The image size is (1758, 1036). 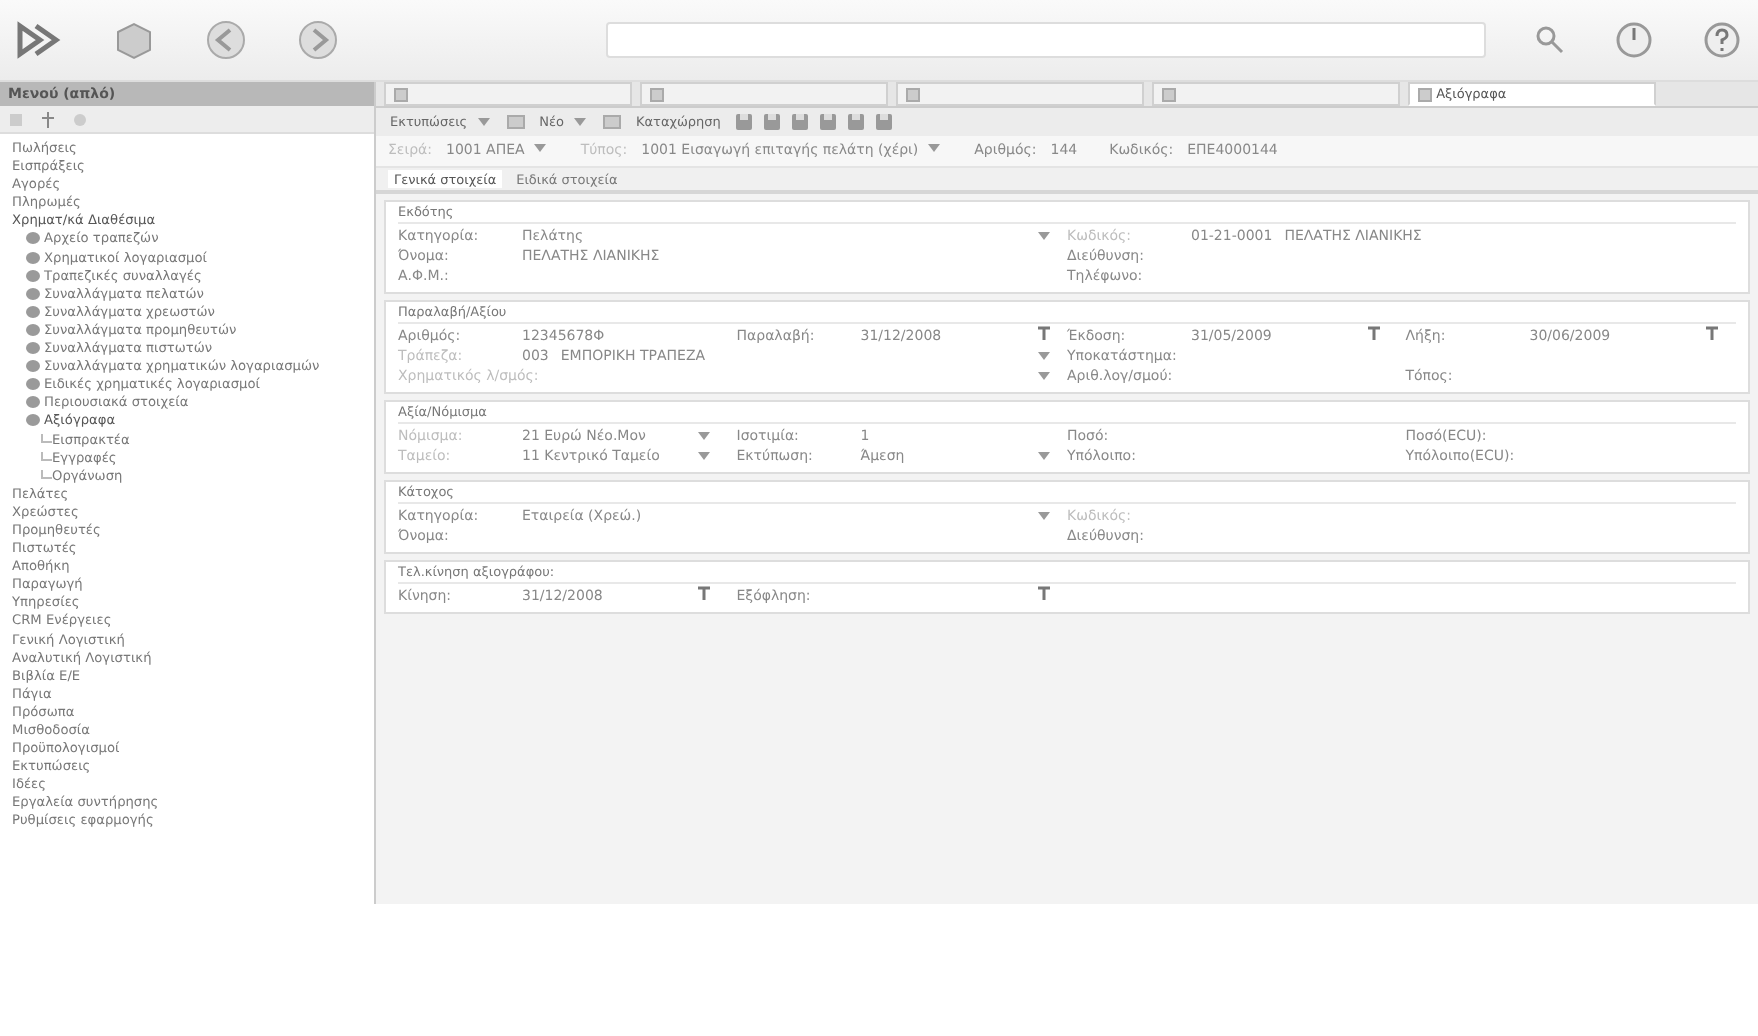 What do you see at coordinates (226, 40) in the screenshot?
I see `back-icon` at bounding box center [226, 40].